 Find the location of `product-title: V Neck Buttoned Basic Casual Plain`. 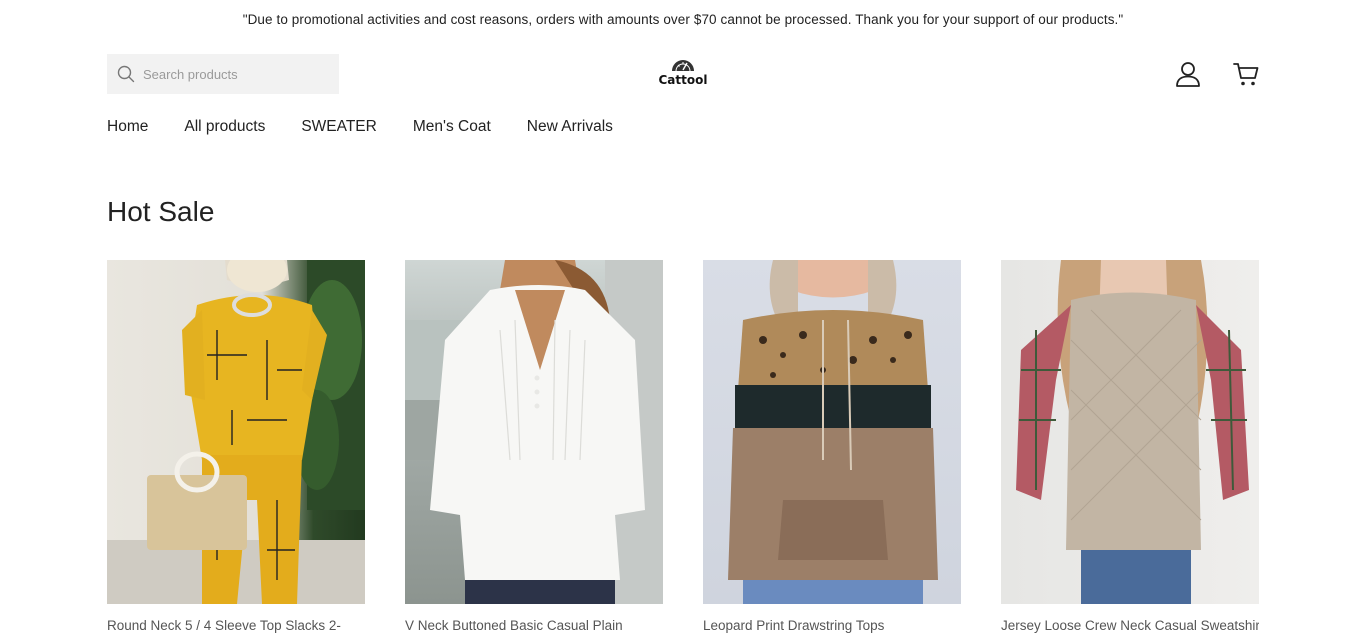

product-title: V Neck Buttoned Basic Casual Plain is located at coordinates (534, 625).